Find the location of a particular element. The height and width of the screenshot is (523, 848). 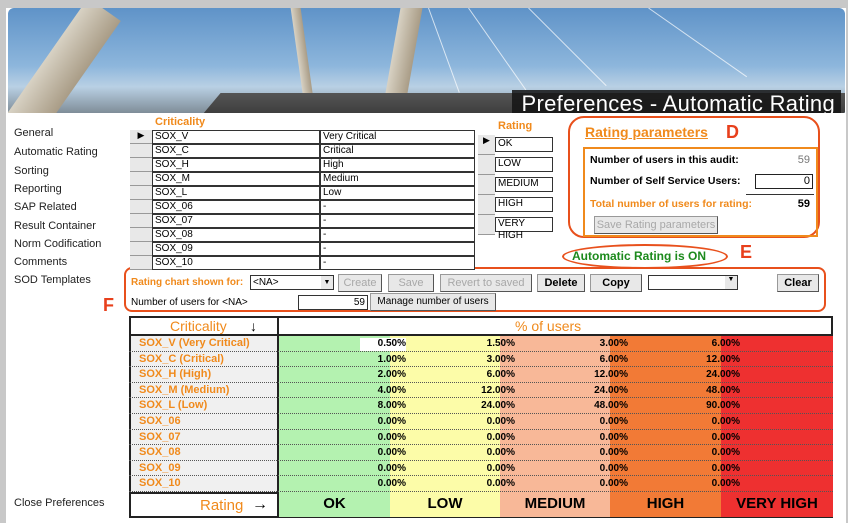

criticality-code-cell: SOX_08 is located at coordinates (236, 235).